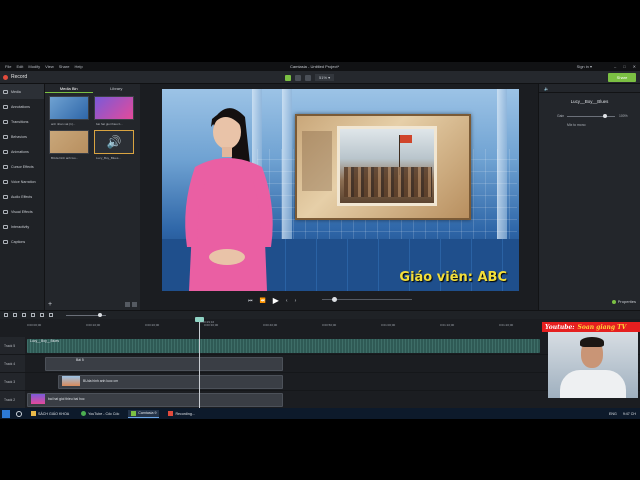 This screenshot has height=480, width=640. I want to click on audio-icon, so click(5, 196).